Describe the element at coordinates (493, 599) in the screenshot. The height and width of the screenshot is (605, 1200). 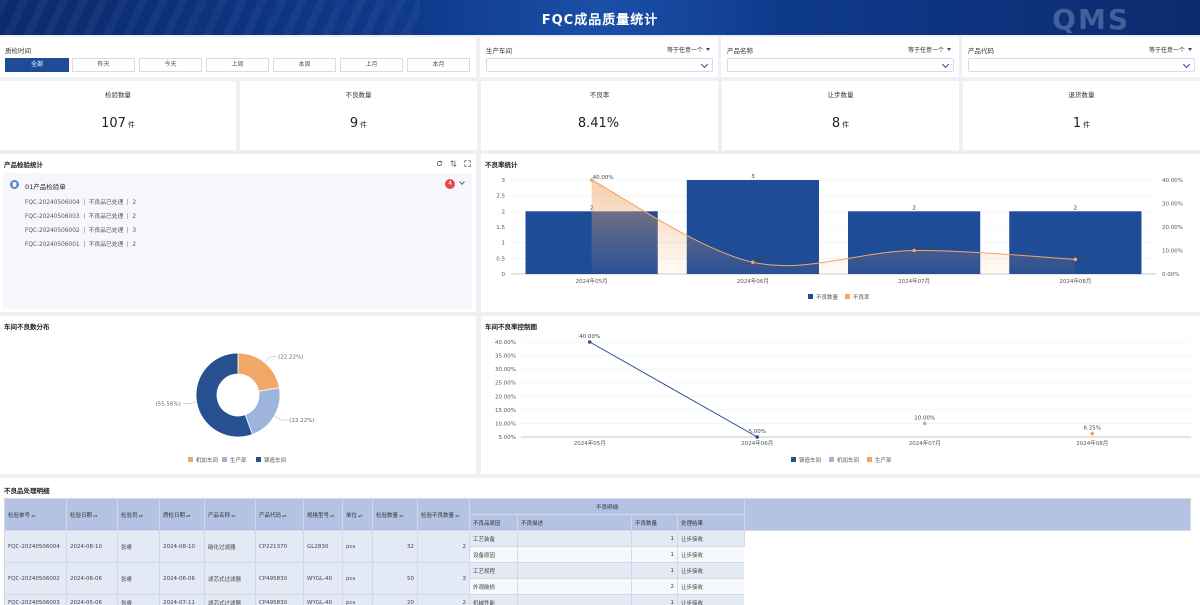
I see `detail-cell: 机械性能` at that location.